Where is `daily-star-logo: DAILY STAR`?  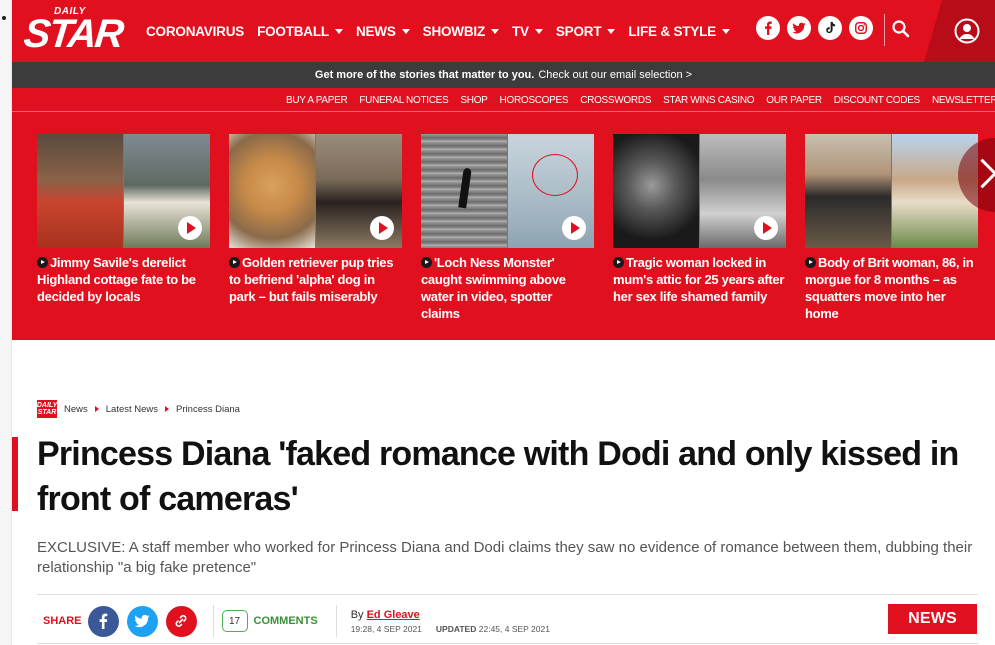 daily-star-logo: DAILY STAR is located at coordinates (73, 31).